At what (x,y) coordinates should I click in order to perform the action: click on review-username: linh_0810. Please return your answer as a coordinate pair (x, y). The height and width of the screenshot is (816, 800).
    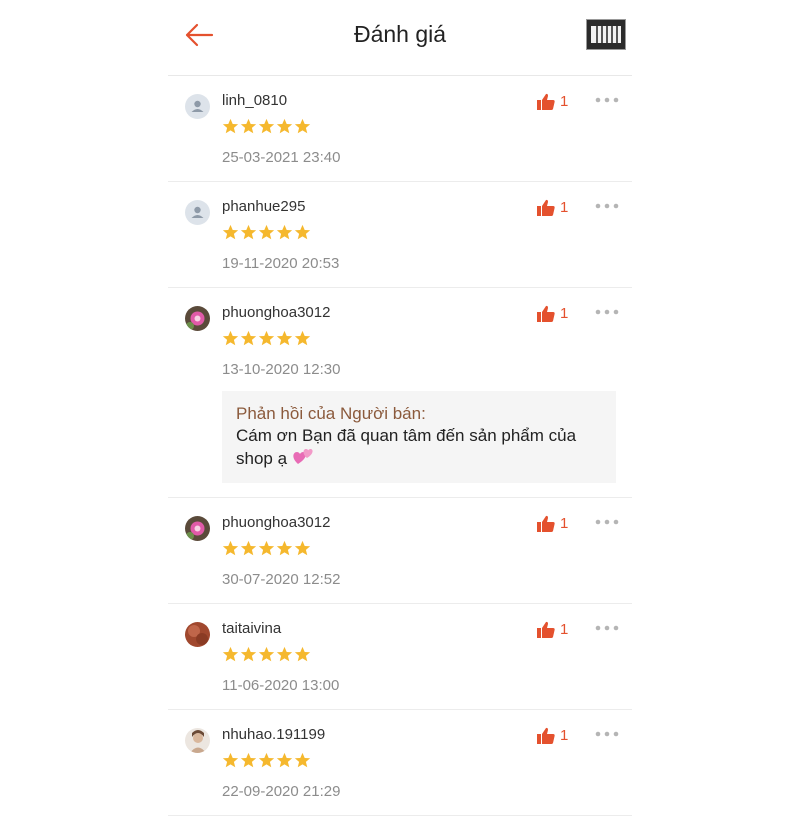
    Looking at the image, I should click on (254, 100).